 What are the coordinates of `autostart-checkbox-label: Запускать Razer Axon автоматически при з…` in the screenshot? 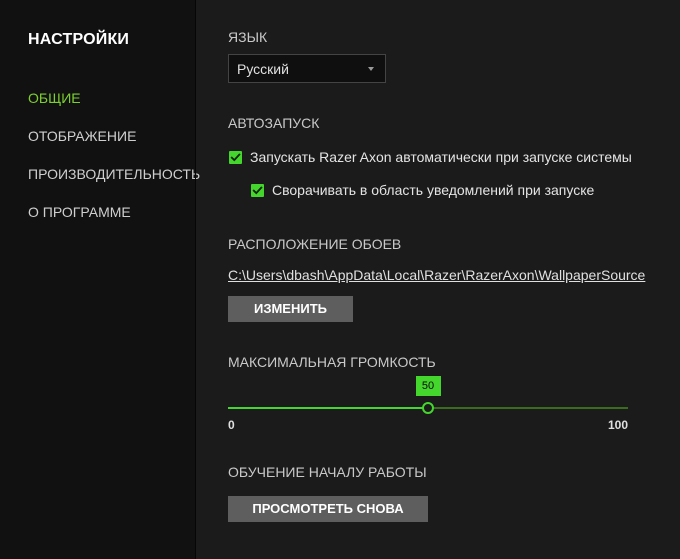 It's located at (441, 157).